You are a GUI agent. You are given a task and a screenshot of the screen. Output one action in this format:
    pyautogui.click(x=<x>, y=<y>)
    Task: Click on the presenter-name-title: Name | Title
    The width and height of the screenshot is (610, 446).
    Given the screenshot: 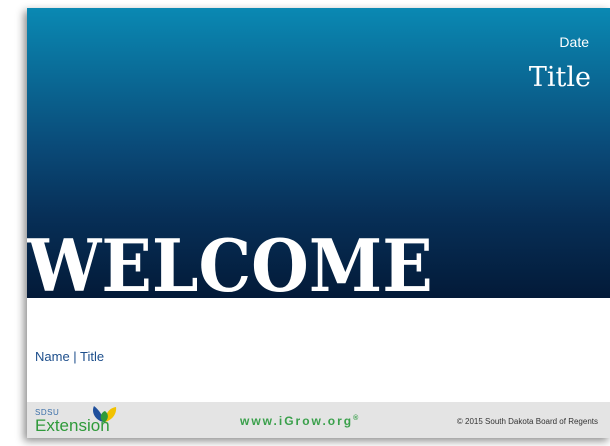 What is the action you would take?
    pyautogui.click(x=70, y=356)
    